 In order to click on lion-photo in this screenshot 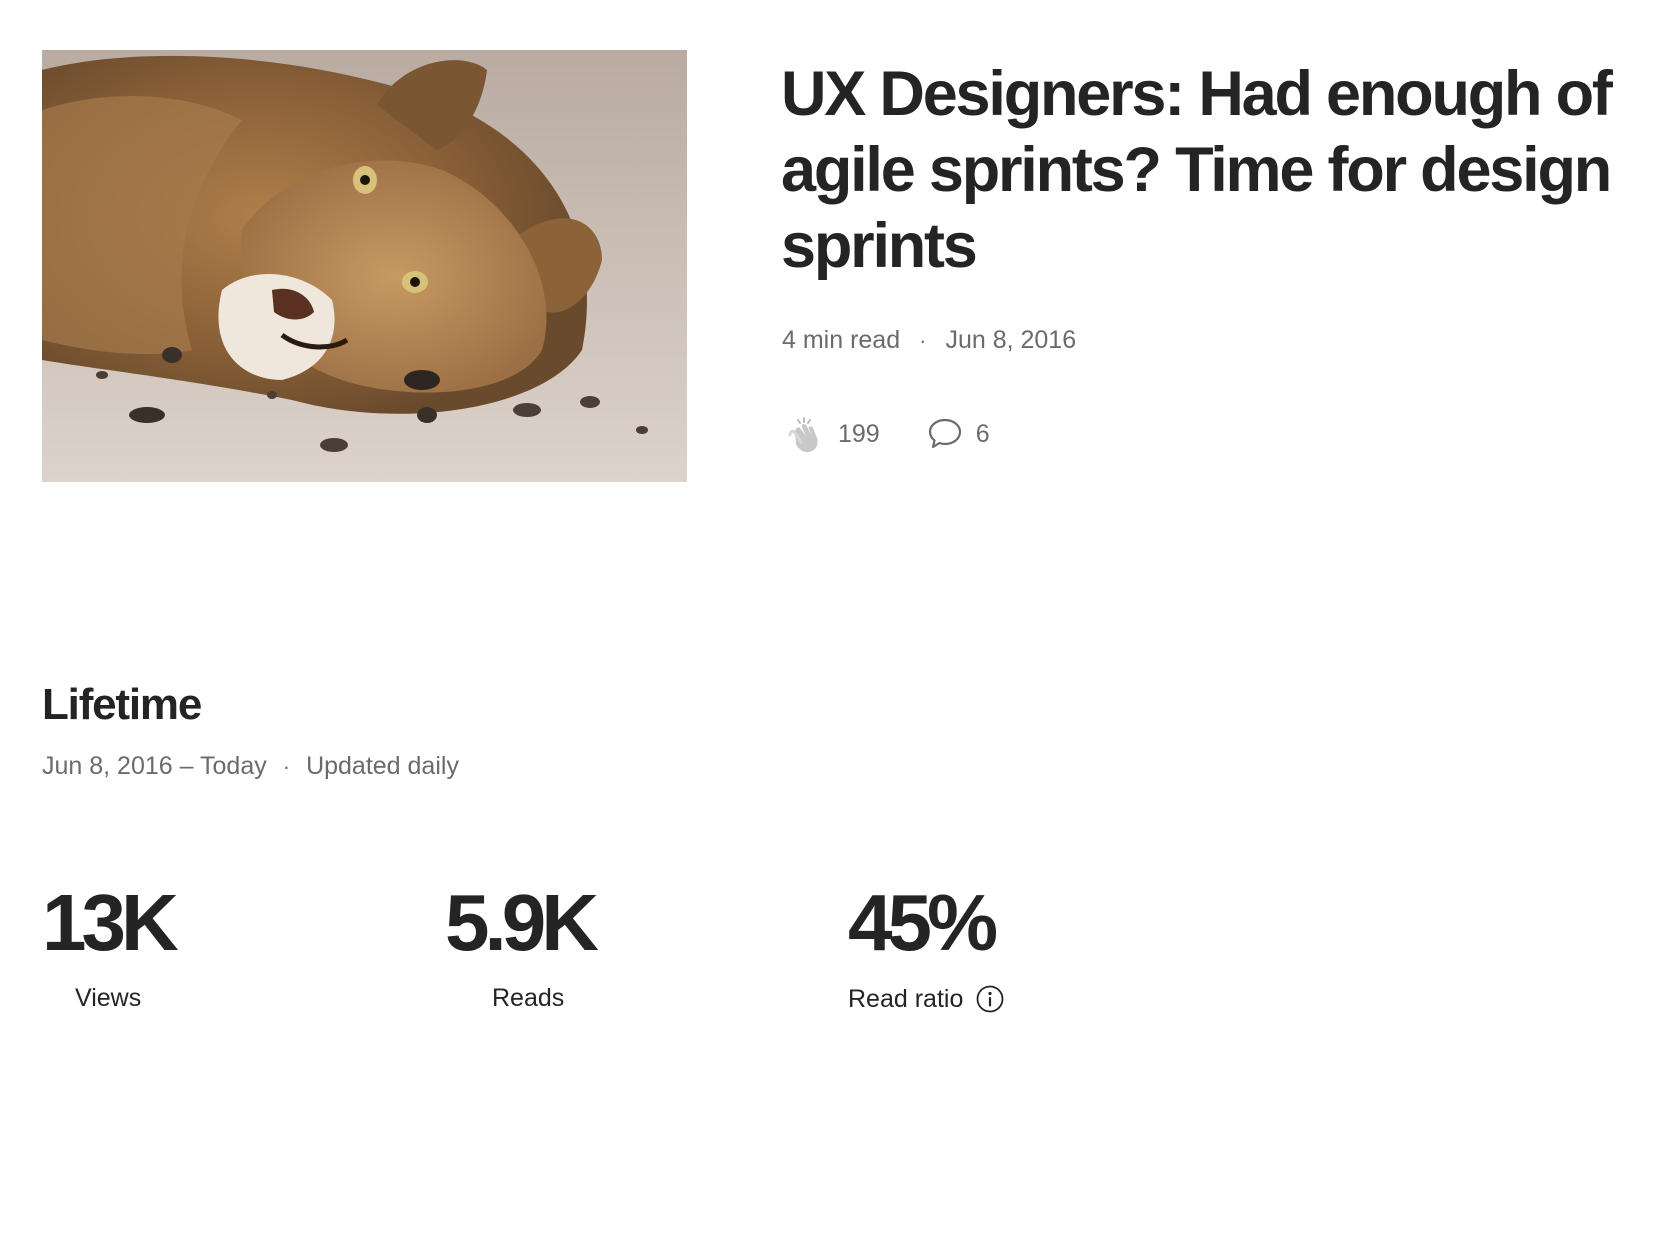, I will do `click(364, 266)`.